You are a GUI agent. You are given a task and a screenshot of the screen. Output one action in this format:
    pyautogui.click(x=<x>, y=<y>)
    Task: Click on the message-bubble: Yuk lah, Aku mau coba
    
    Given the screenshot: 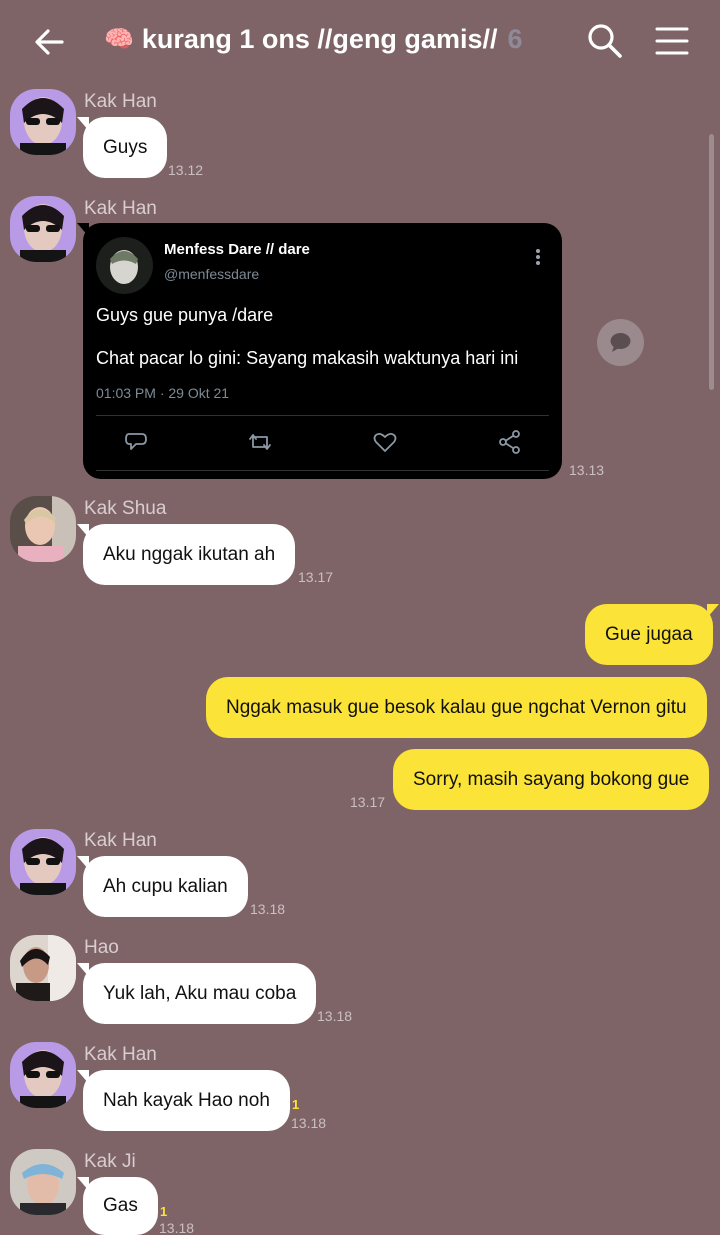 What is the action you would take?
    pyautogui.click(x=196, y=993)
    